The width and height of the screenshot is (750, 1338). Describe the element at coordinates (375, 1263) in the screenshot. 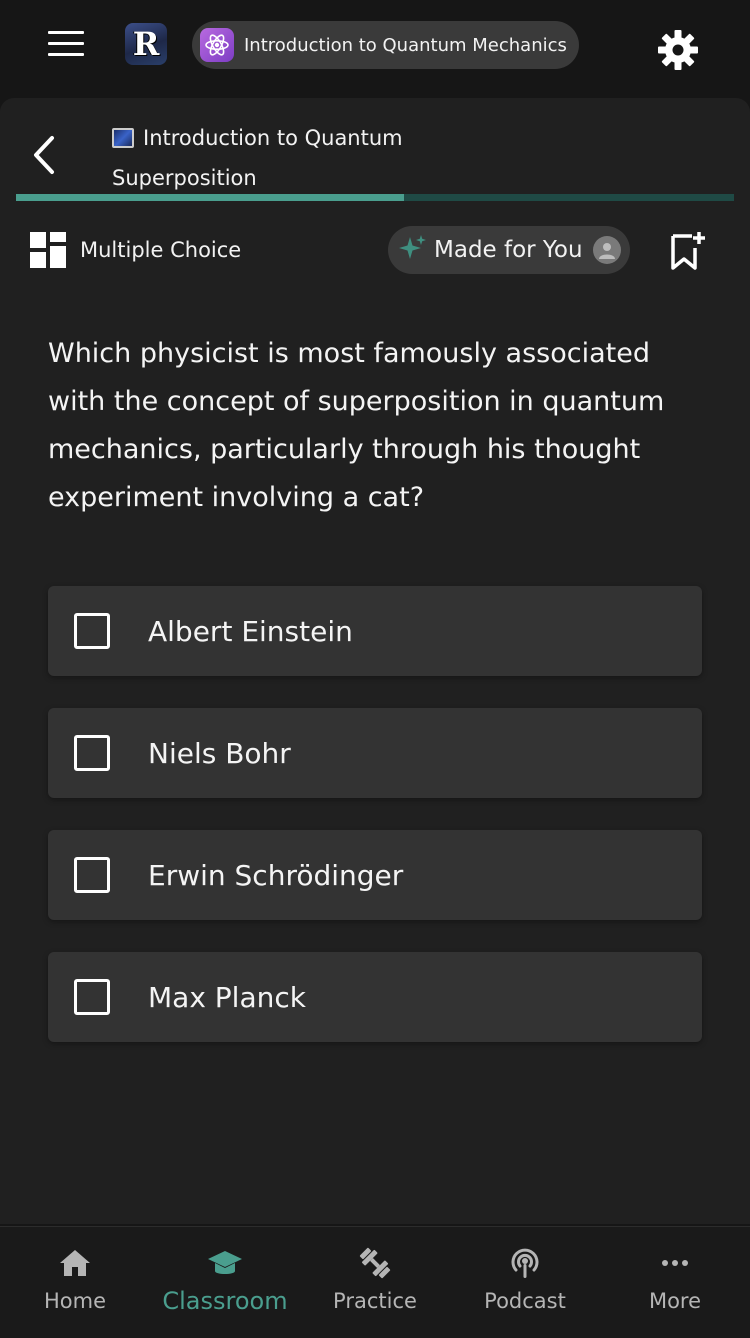

I see `dumbbell-icon` at that location.